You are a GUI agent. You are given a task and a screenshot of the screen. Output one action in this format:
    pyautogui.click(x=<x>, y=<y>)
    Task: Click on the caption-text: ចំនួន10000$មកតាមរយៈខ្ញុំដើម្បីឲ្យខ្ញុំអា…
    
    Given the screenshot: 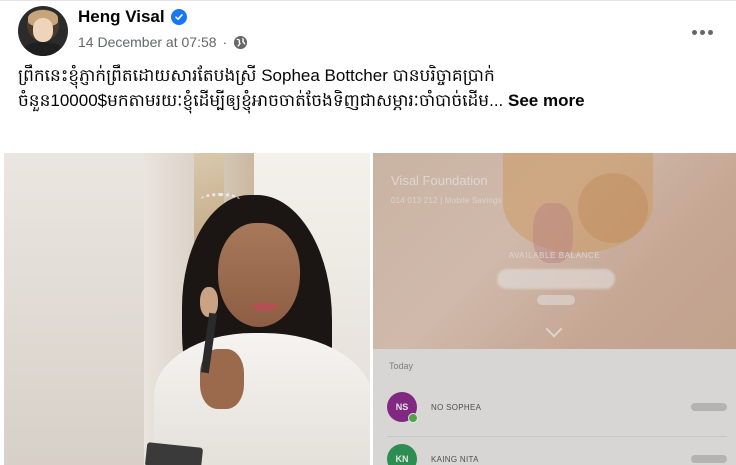 What is the action you would take?
    pyautogui.click(x=261, y=100)
    